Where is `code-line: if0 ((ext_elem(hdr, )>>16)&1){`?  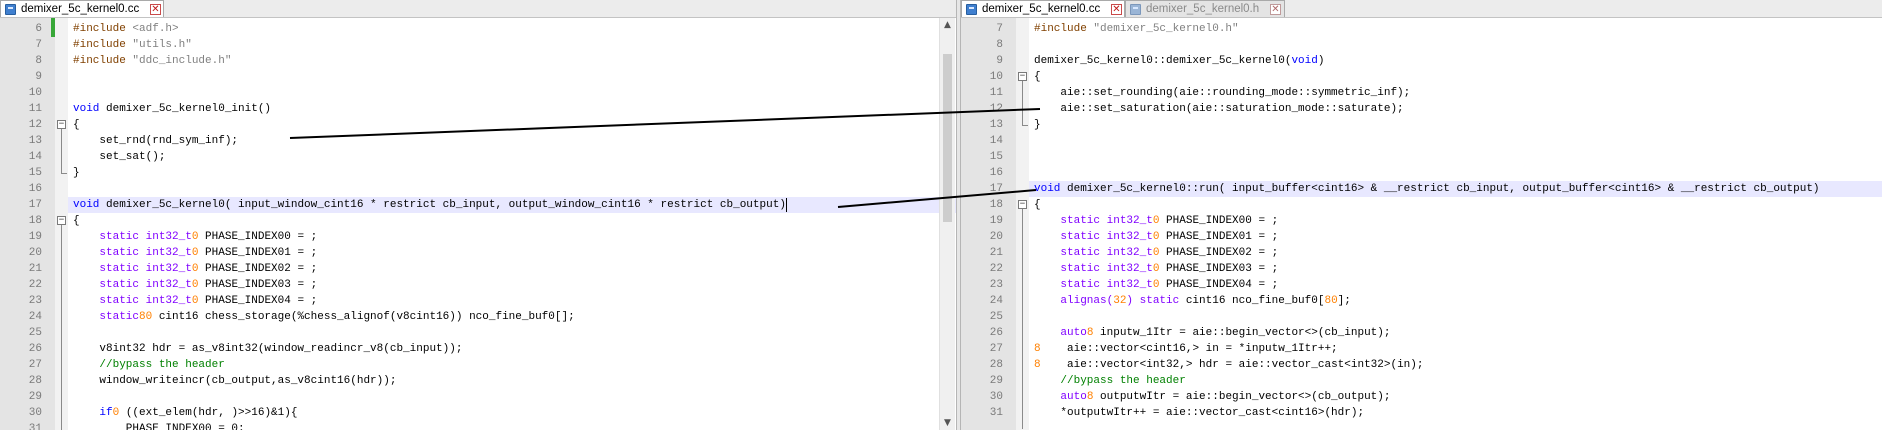
code-line: if0 ((ext_elem(hdr, )>>16)&1){ is located at coordinates (512, 413).